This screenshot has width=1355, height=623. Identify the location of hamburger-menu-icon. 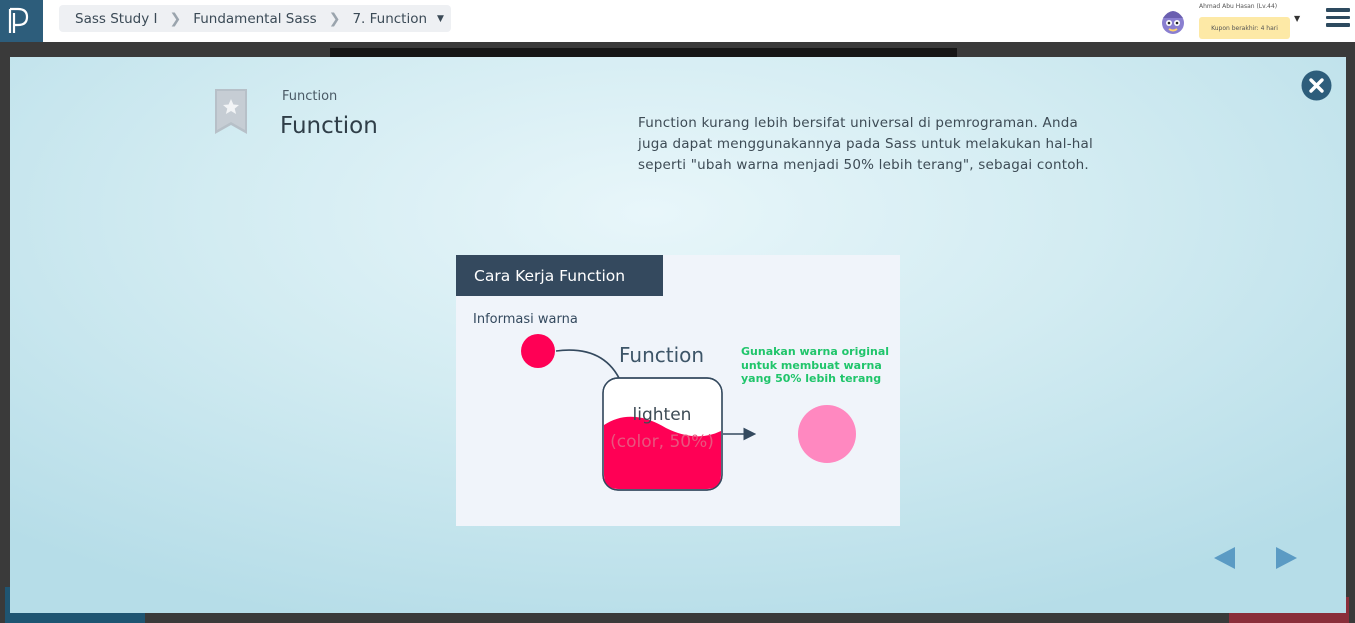
(1338, 19).